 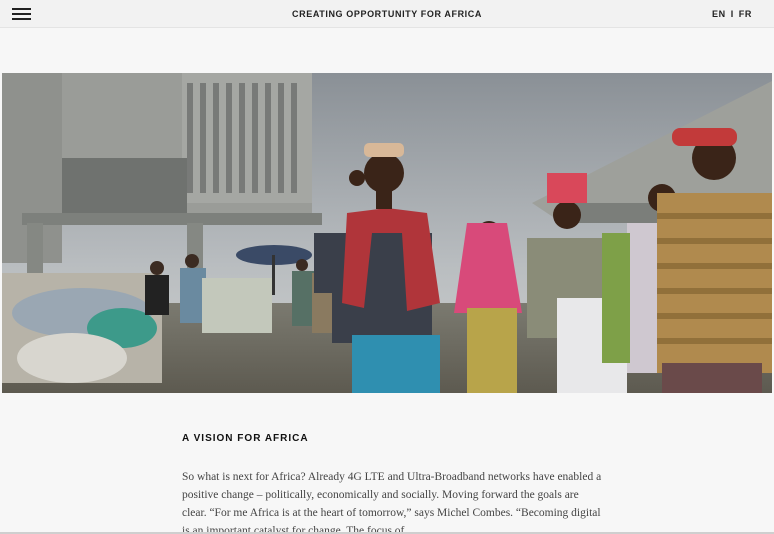 I want to click on site-title: CREATING OPPORTUNITY FOR AFRICA, so click(x=387, y=14).